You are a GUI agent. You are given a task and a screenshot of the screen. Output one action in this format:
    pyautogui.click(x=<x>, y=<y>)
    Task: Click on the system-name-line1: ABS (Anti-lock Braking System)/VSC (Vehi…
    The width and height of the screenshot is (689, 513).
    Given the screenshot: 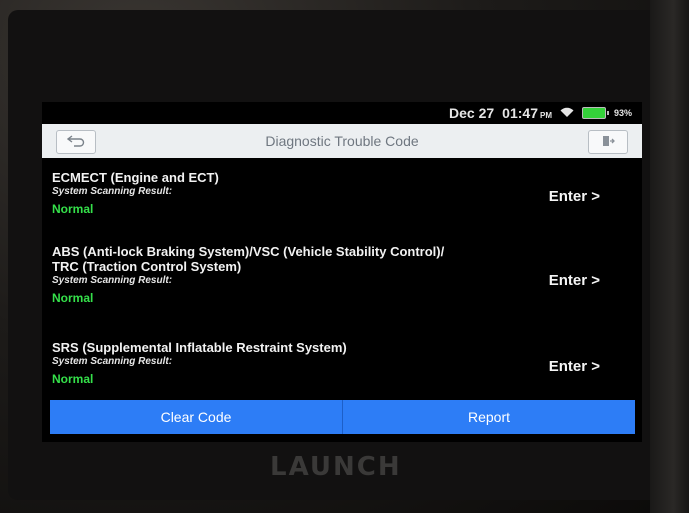 What is the action you would take?
    pyautogui.click(x=248, y=251)
    